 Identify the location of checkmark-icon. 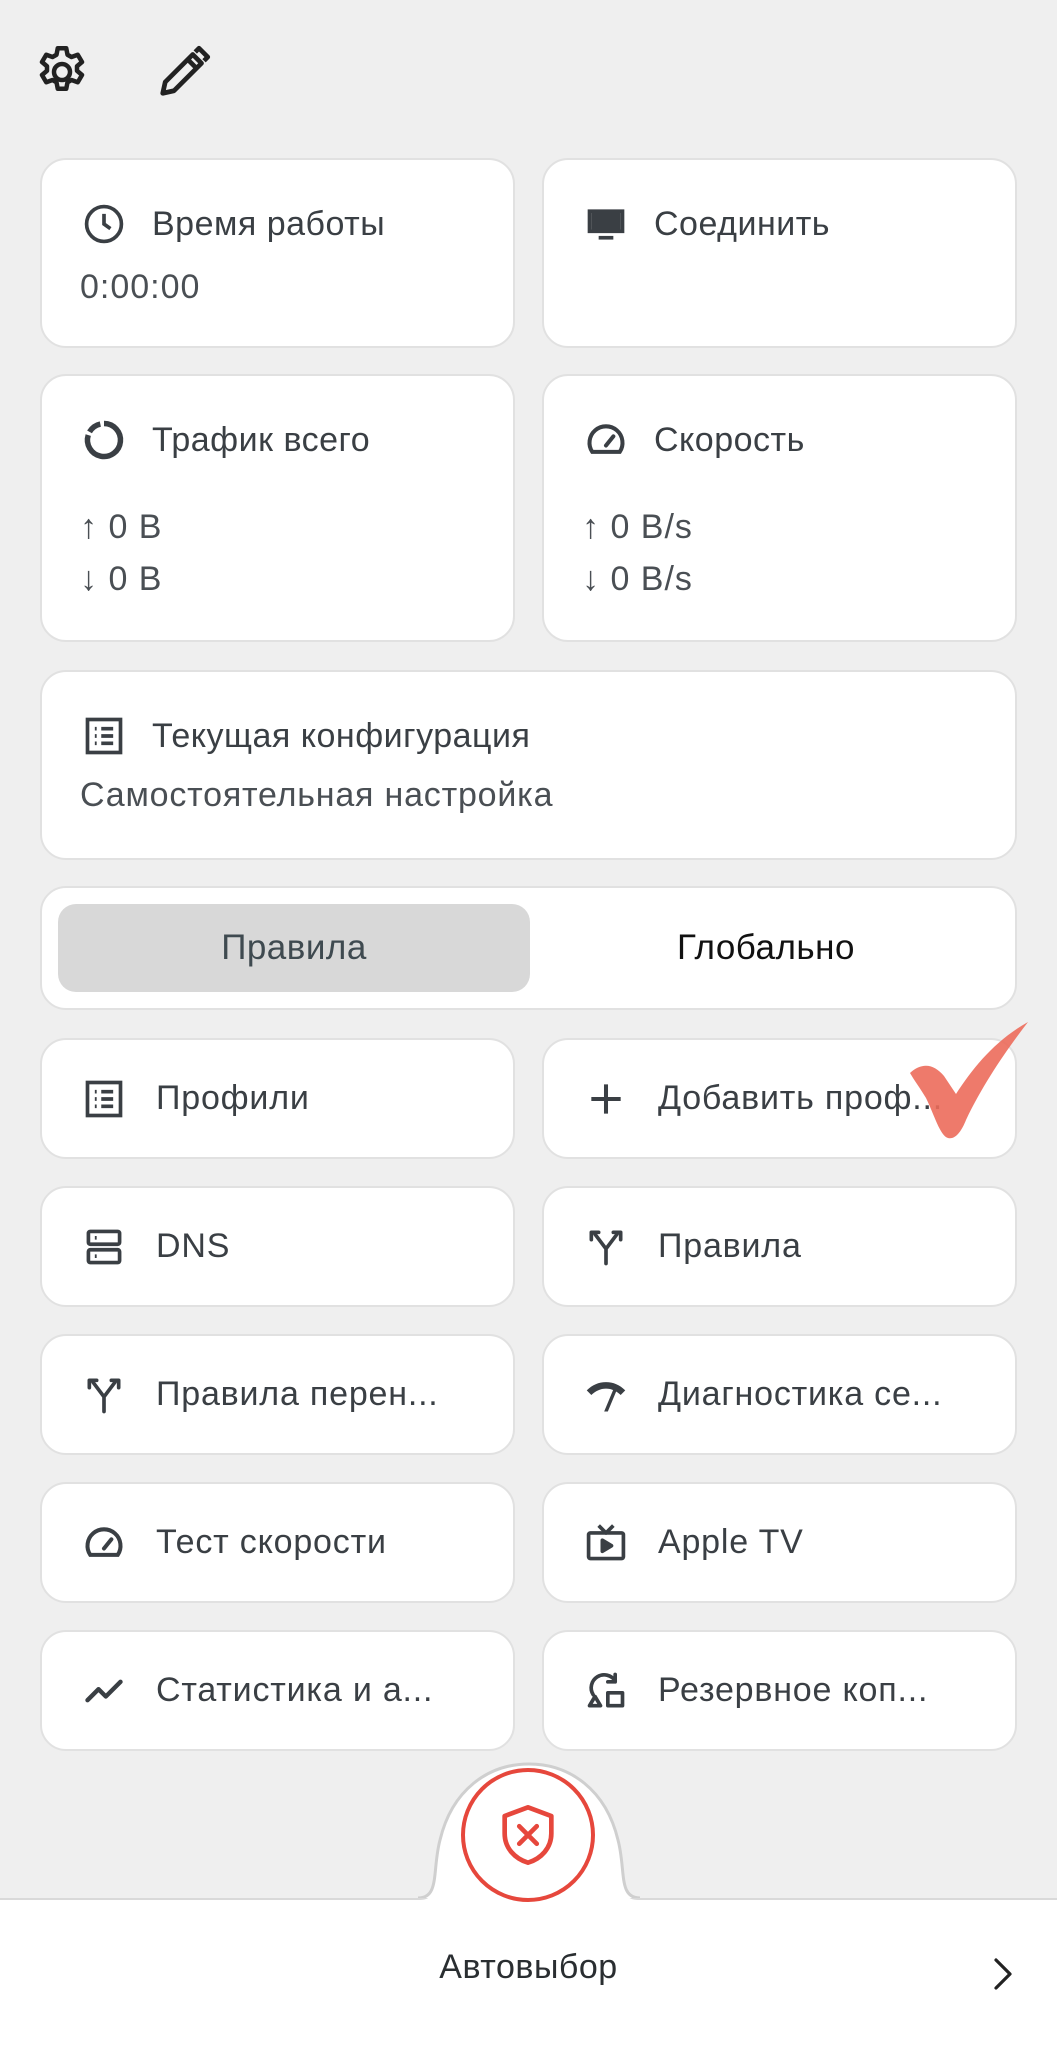
(969, 1080).